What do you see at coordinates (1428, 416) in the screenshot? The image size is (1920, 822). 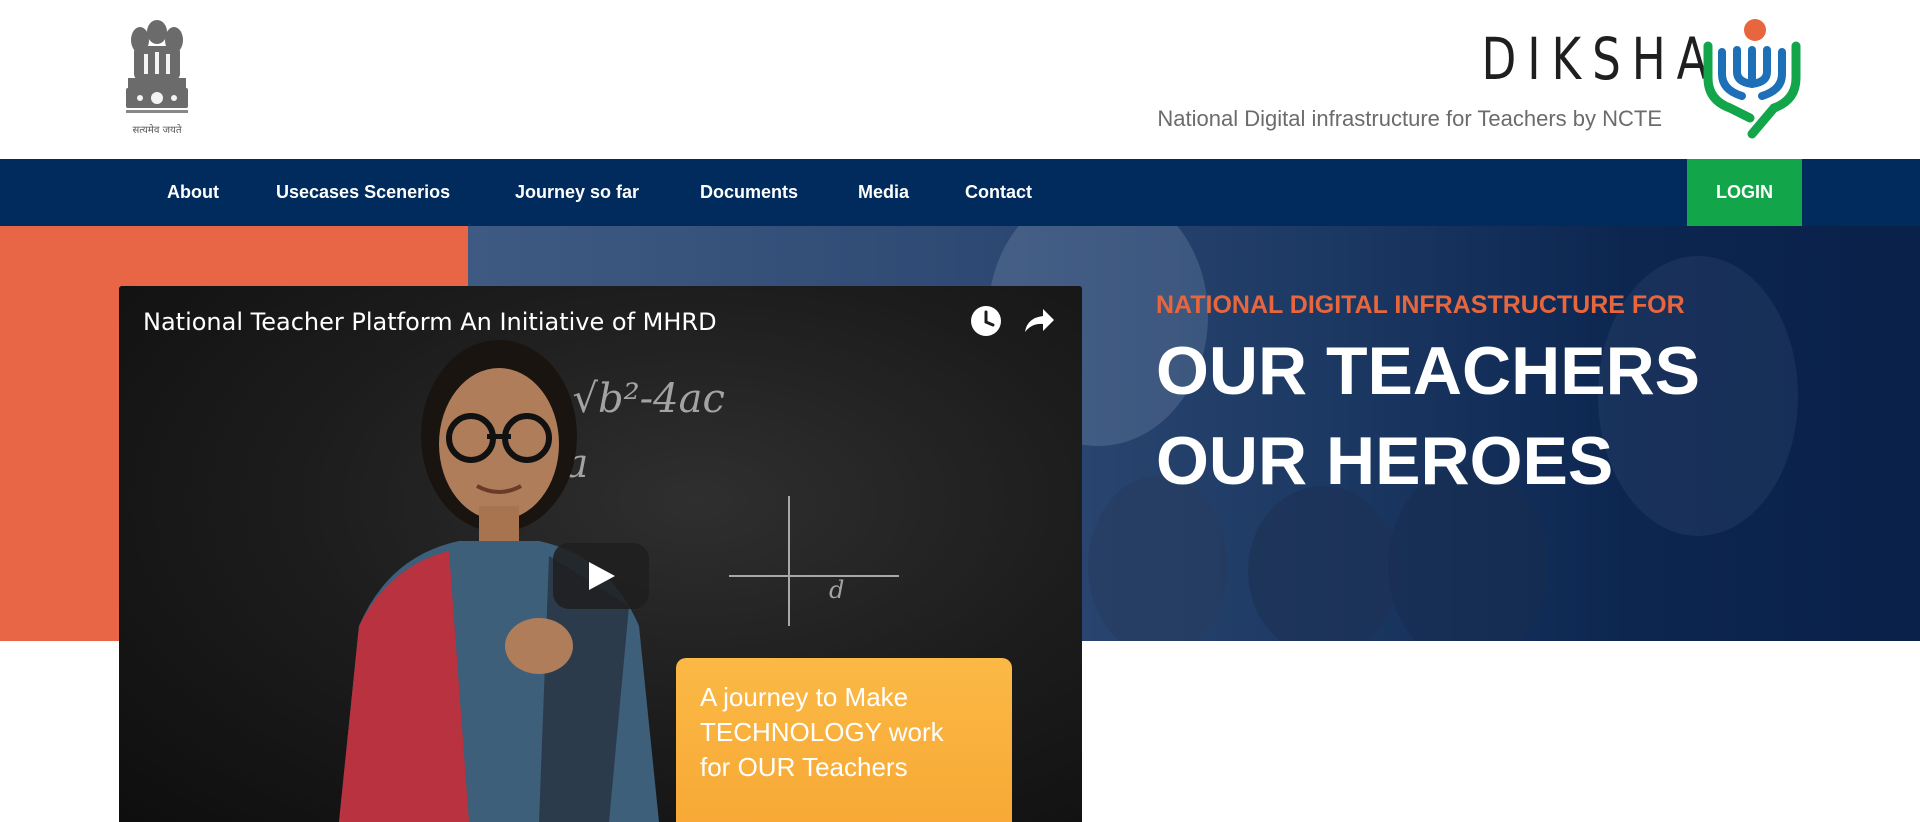 I see `hero-title: OUR TEACHERS OUR HEROES` at bounding box center [1428, 416].